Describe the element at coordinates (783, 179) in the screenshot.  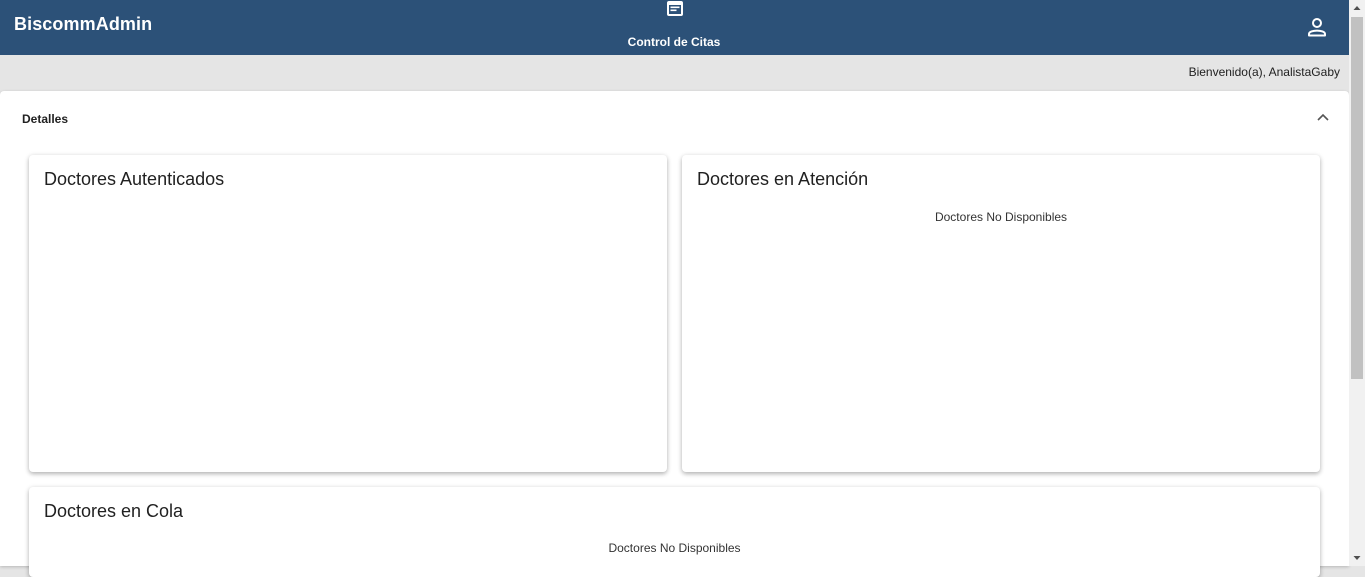
I see `card-title: Doctores en Atención` at that location.